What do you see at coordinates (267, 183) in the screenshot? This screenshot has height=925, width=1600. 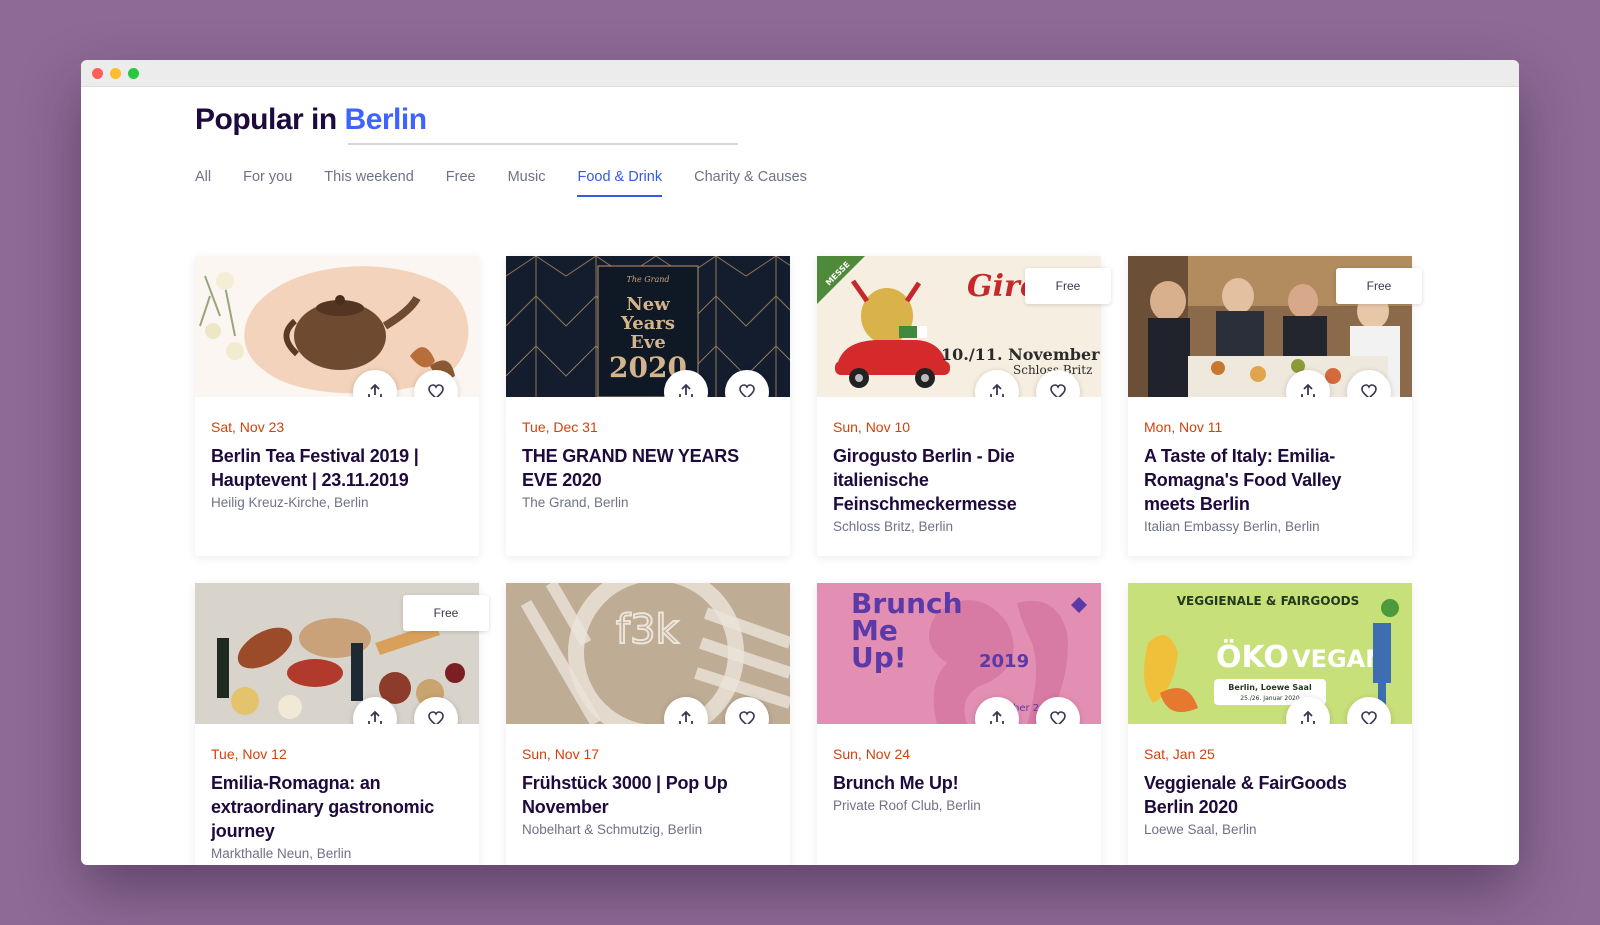 I see `tab-for-you: For you` at bounding box center [267, 183].